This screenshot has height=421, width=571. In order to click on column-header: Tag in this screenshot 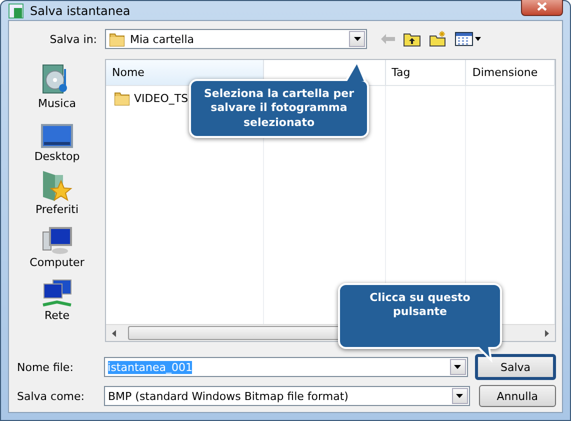, I will do `click(426, 72)`.